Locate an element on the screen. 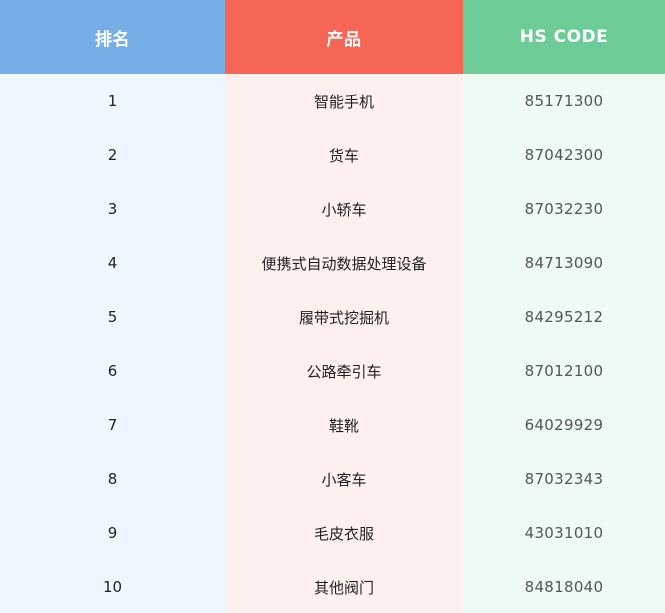 The width and height of the screenshot is (665, 613). cell-rank: 7 is located at coordinates (112, 425).